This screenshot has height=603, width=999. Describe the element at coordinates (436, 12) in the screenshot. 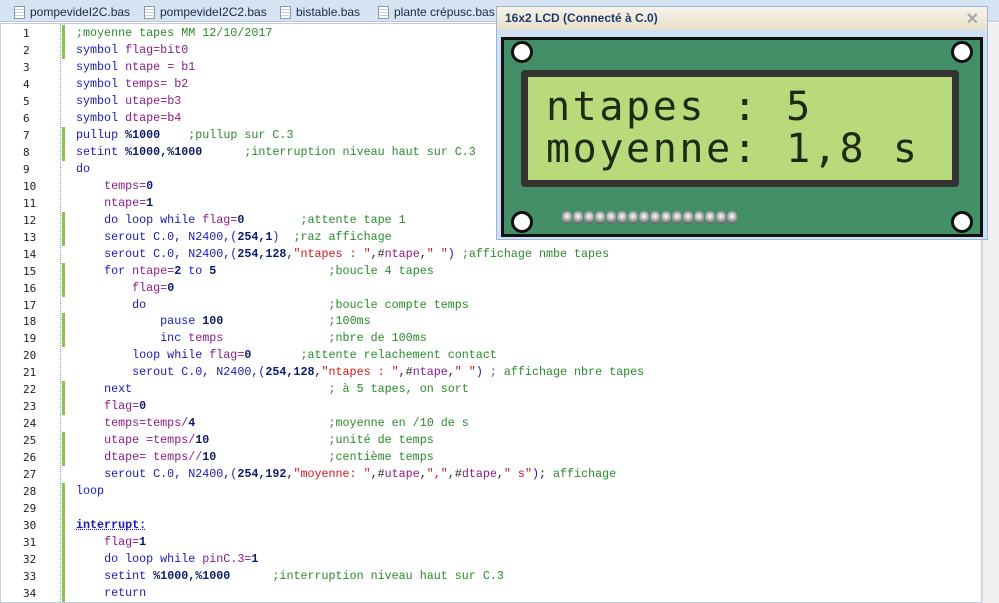

I see `tab-plante-crepusc: plante crépusc.bas` at that location.